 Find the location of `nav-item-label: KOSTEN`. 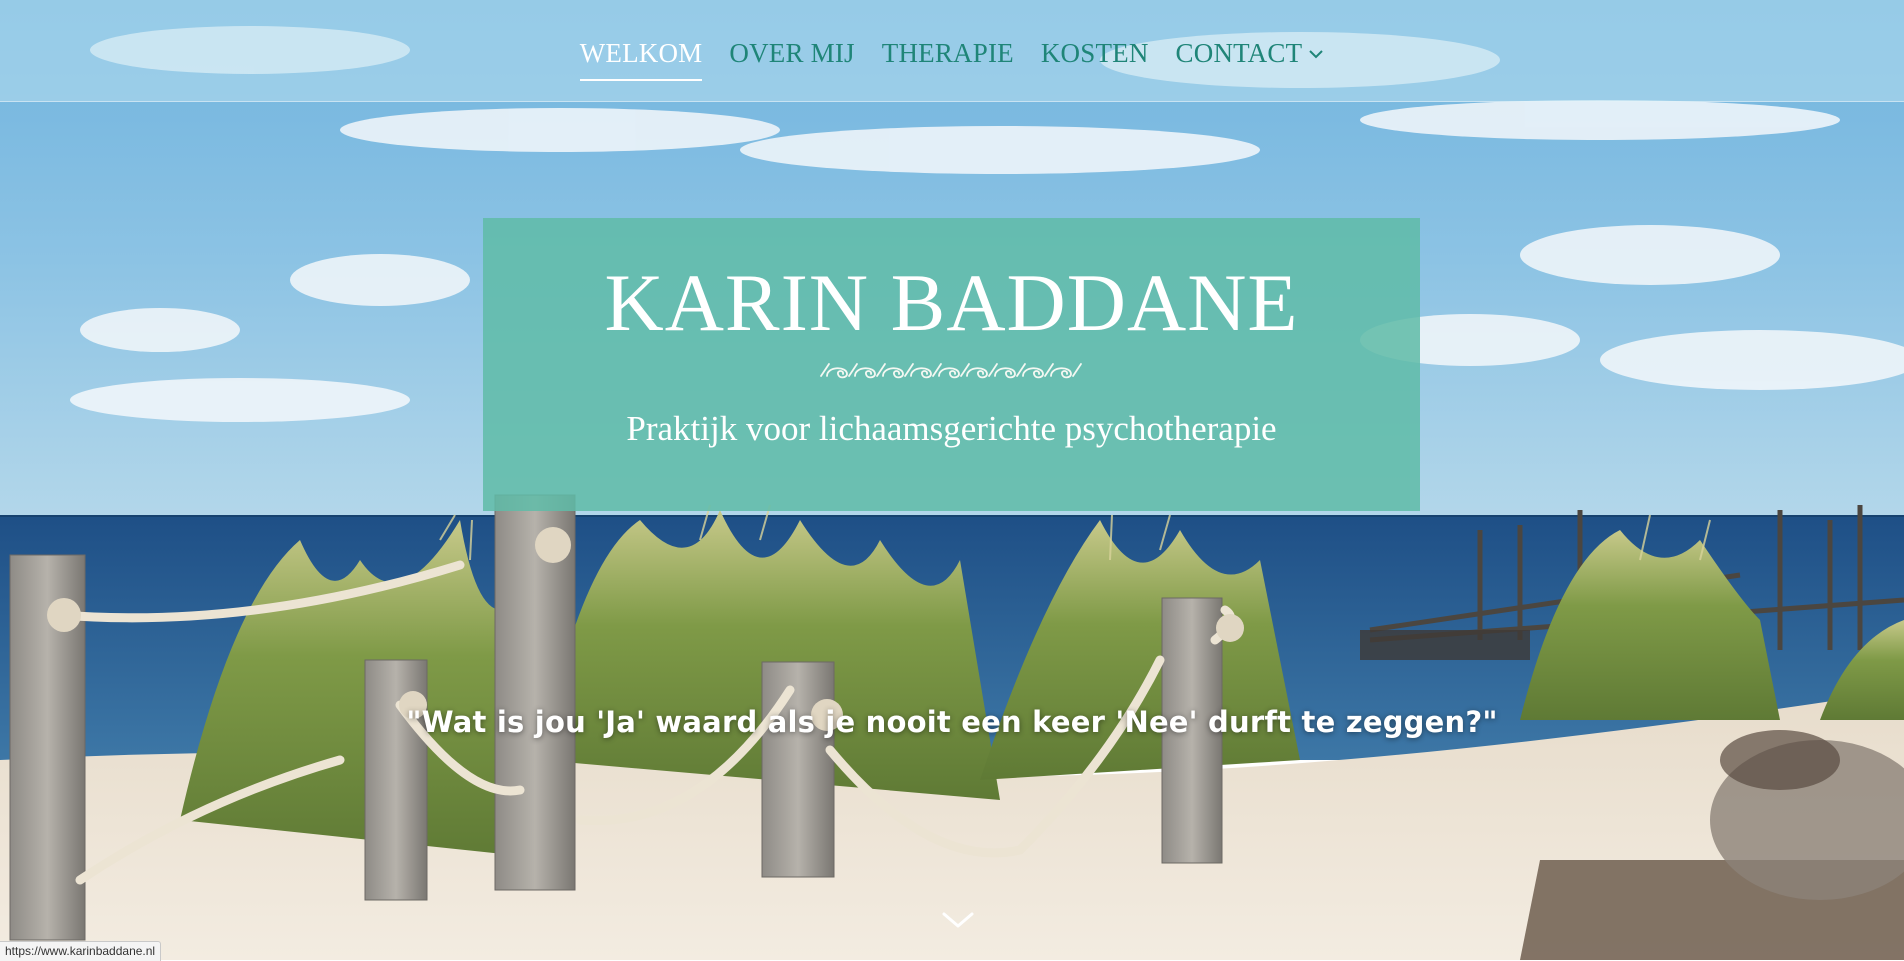

nav-item-label: KOSTEN is located at coordinates (1094, 53).